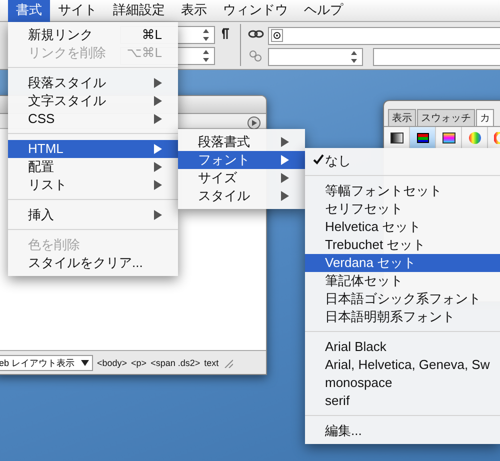 The width and height of the screenshot is (500, 461). I want to click on menu-bar-item: 表示, so click(194, 11).